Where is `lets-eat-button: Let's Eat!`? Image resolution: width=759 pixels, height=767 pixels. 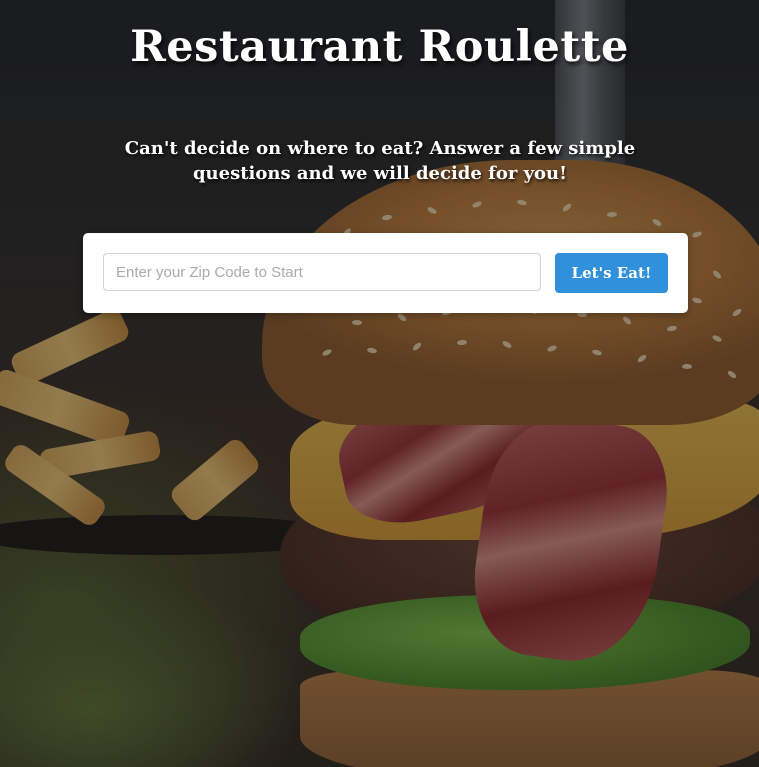 lets-eat-button: Let's Eat! is located at coordinates (611, 273).